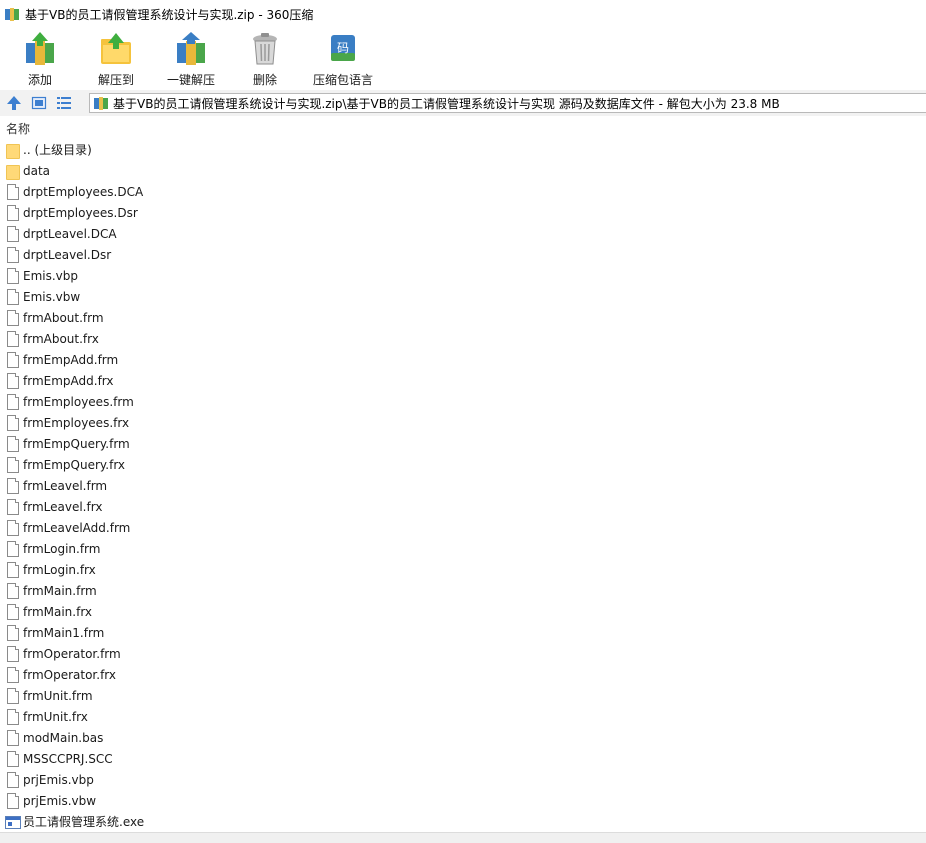  What do you see at coordinates (58, 779) in the screenshot?
I see `file-name: prjEmis.vbp` at bounding box center [58, 779].